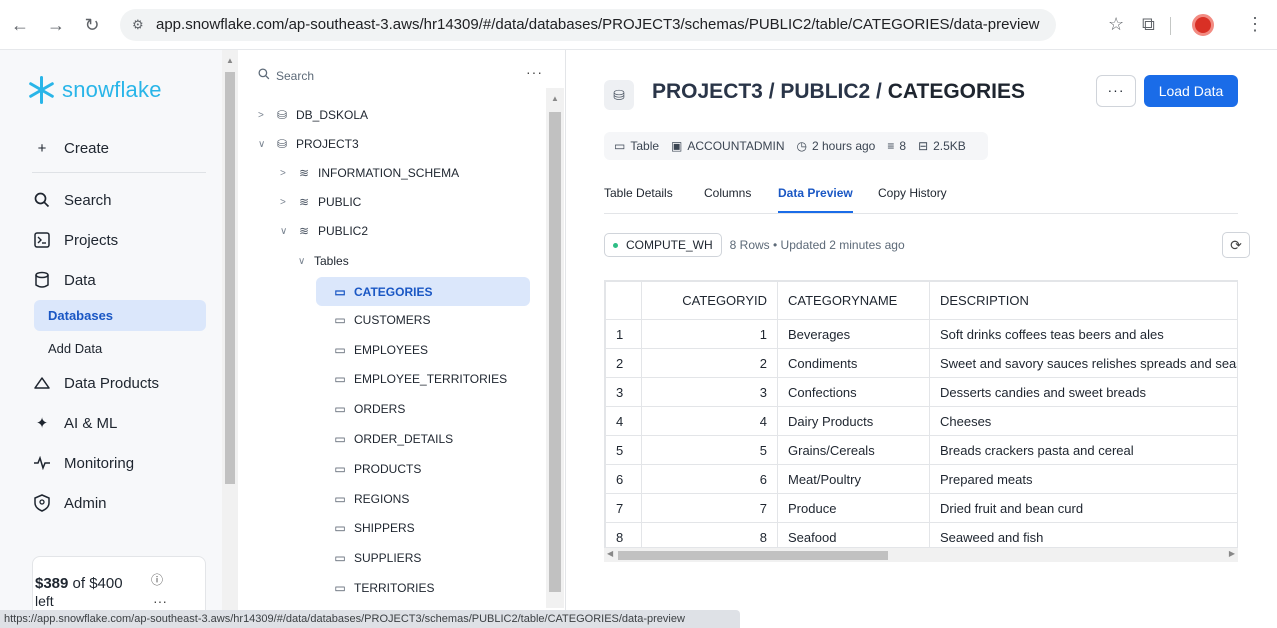 This screenshot has width=1277, height=628. Describe the element at coordinates (709, 421) in the screenshot. I see `table-cell: 4` at that location.